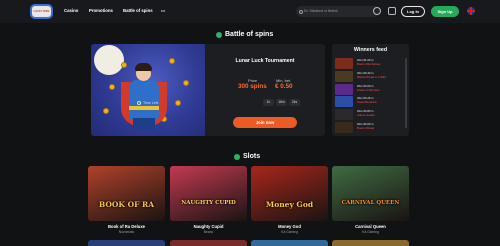 The image size is (500, 246). What do you see at coordinates (219, 34) in the screenshot?
I see `trophy-icon` at bounding box center [219, 34].